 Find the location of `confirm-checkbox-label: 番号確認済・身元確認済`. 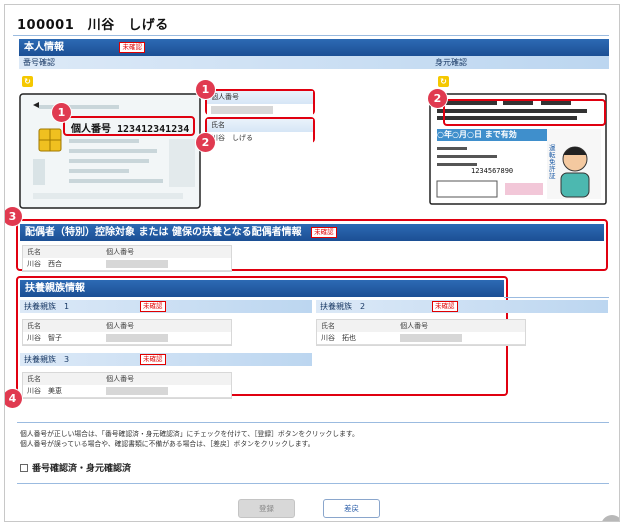

confirm-checkbox-label: 番号確認済・身元確認済 is located at coordinates (82, 469).